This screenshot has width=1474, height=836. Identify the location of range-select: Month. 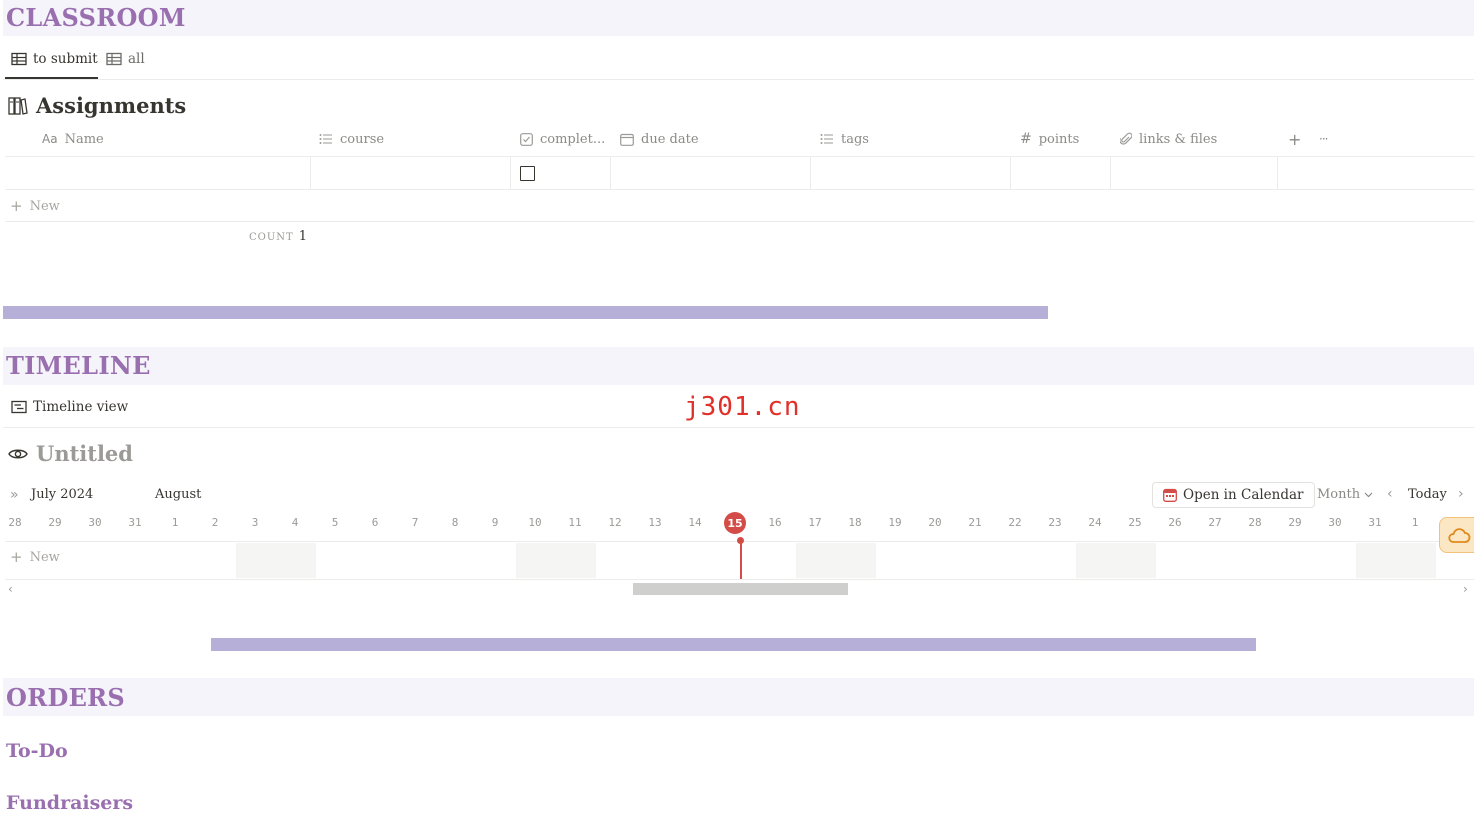
(1345, 494).